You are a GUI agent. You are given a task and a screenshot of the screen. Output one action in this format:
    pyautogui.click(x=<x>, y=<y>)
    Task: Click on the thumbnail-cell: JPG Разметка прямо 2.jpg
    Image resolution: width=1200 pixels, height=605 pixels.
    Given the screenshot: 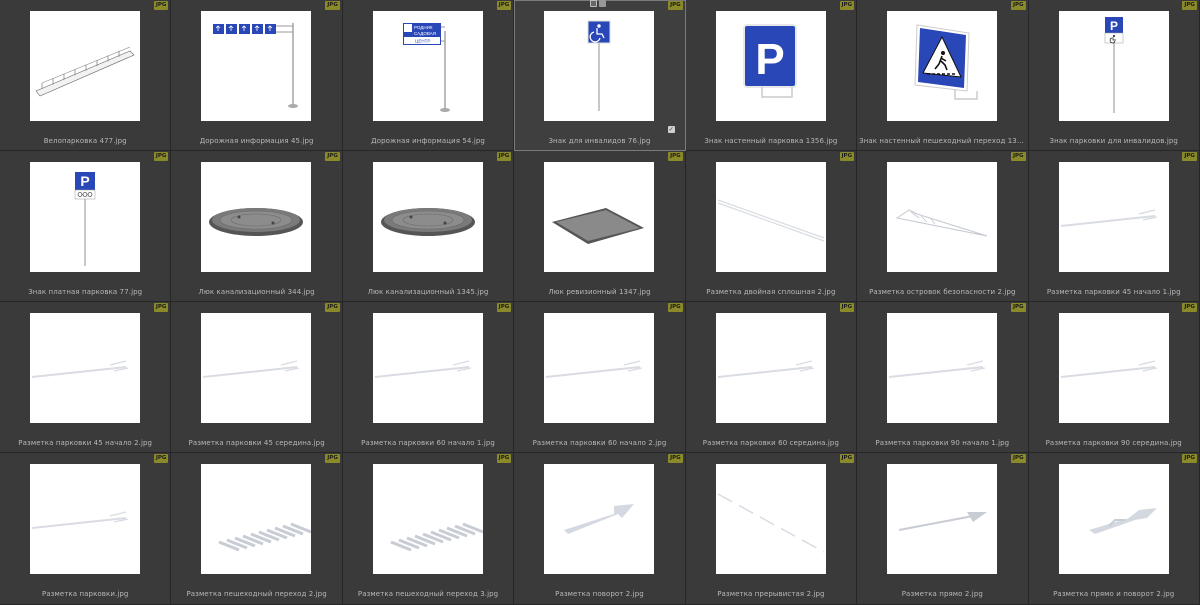 What is the action you would take?
    pyautogui.click(x=943, y=529)
    